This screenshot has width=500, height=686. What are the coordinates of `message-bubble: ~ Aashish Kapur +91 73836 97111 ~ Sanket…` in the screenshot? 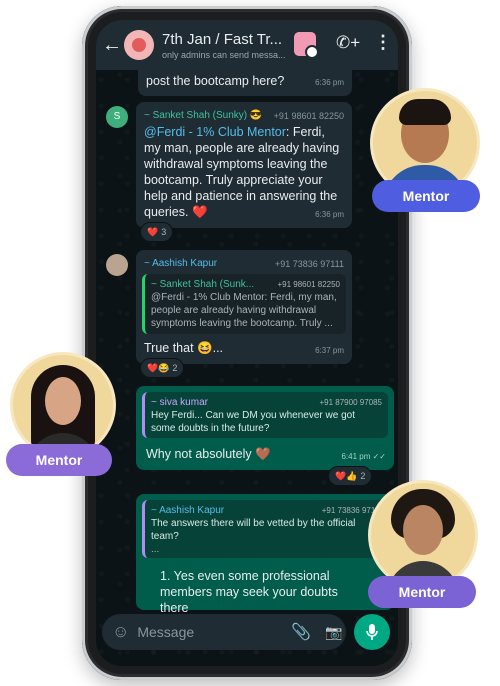 It's located at (244, 307).